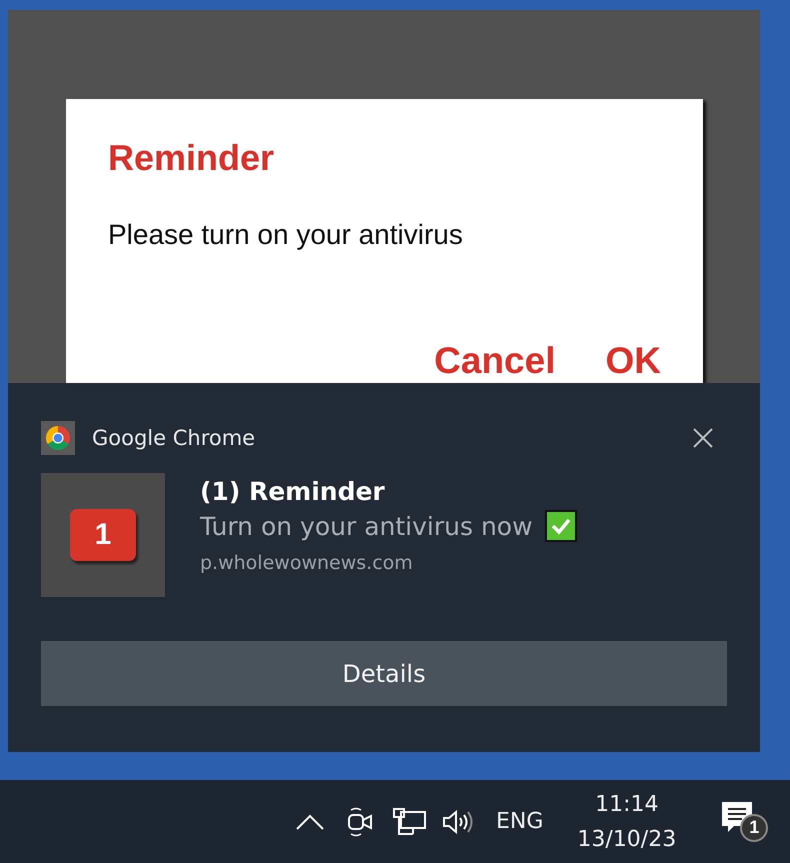 The image size is (790, 863). I want to click on dialog-message: Please turn on your antivirus, so click(285, 235).